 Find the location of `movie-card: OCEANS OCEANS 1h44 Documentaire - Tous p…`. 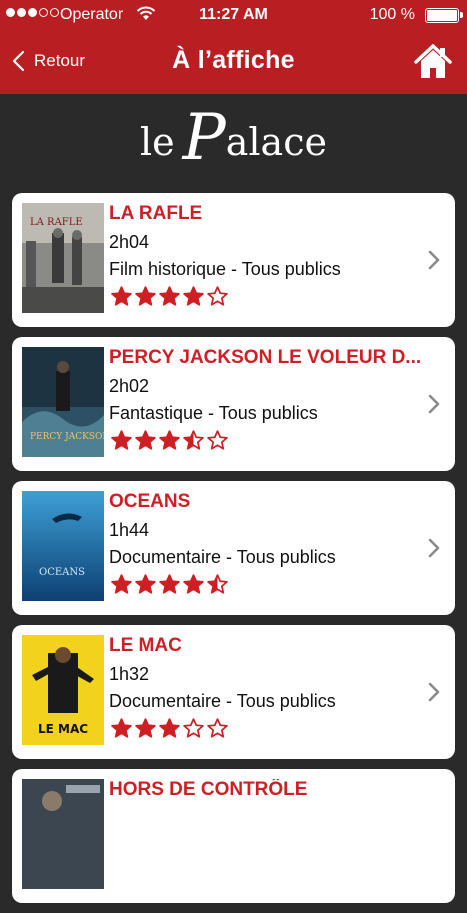

movie-card: OCEANS OCEANS 1h44 Documentaire - Tous p… is located at coordinates (233, 548).